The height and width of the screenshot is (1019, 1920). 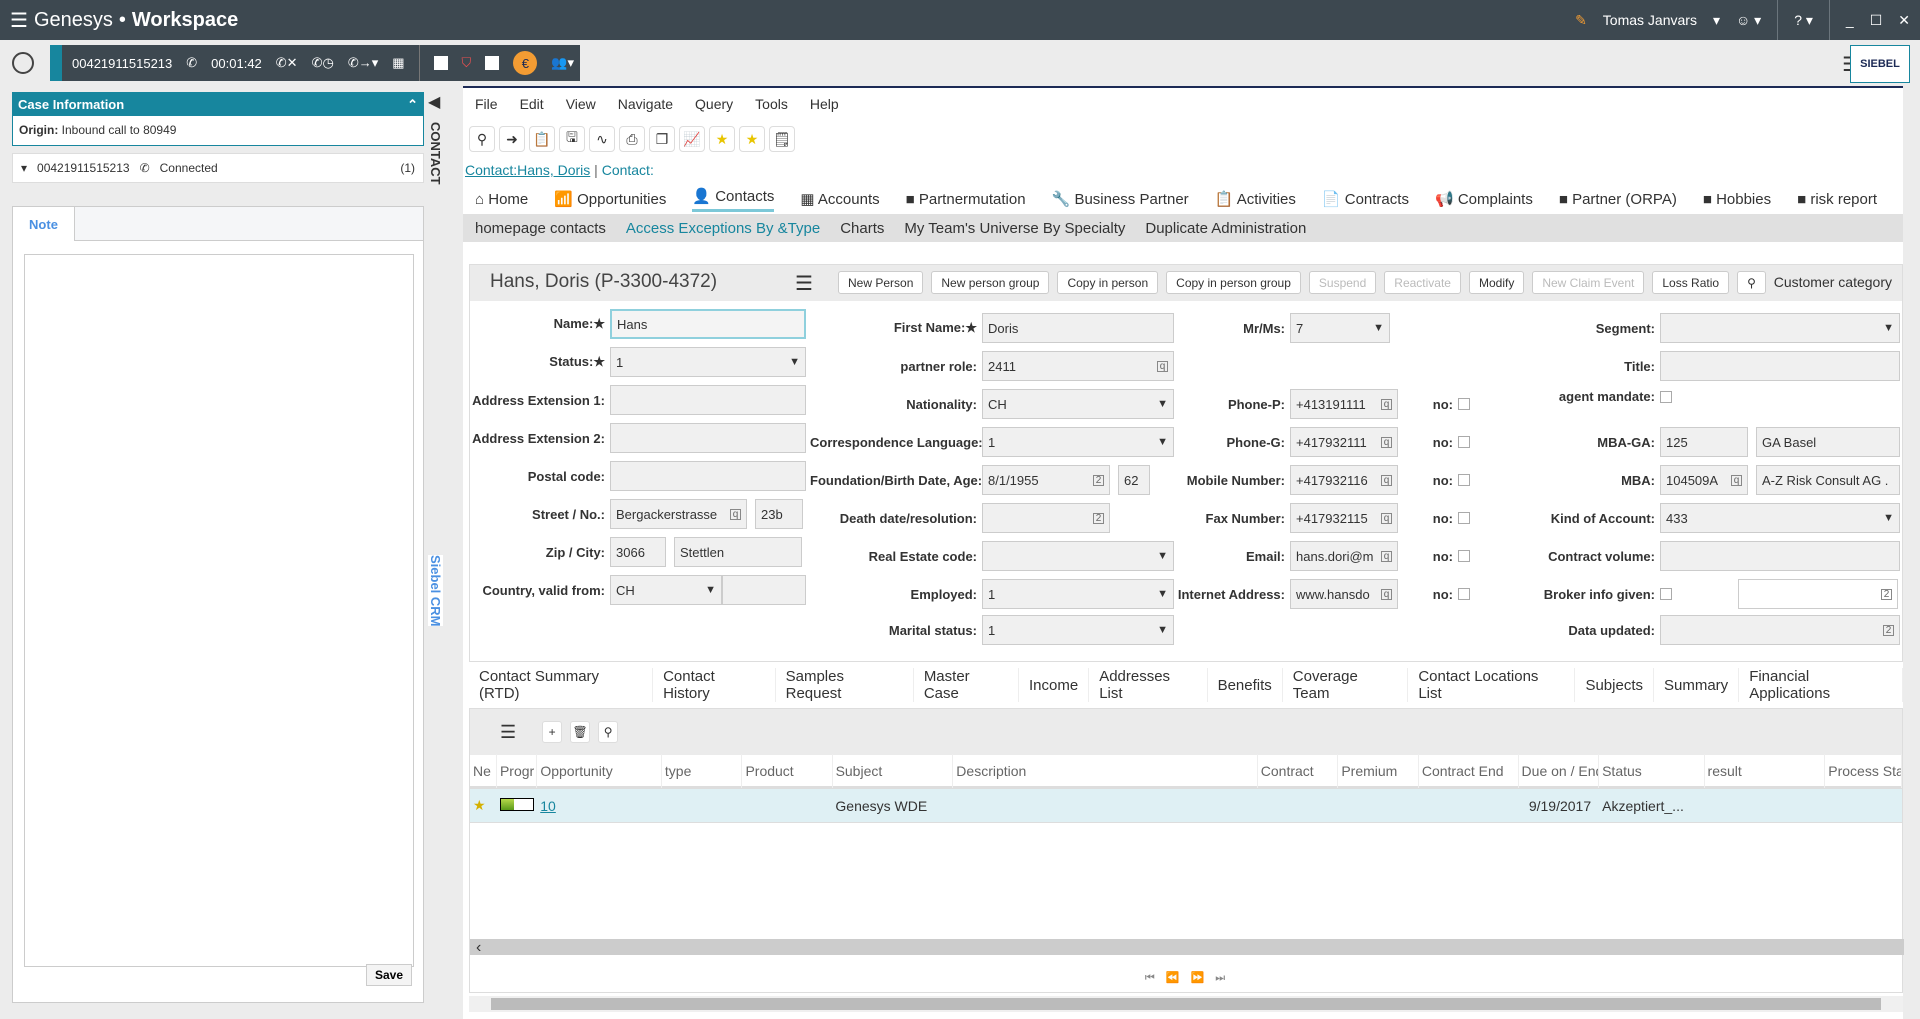 I want to click on child-tab-samples-request: Samples Request, so click(x=845, y=685).